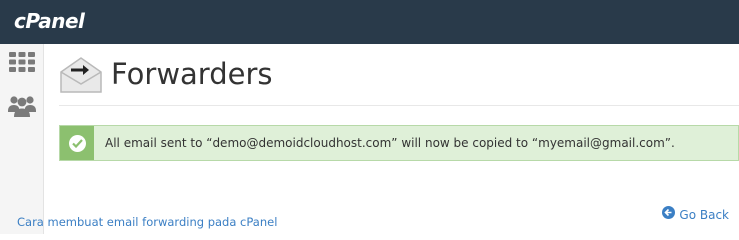  I want to click on go-back-label: Go Back, so click(704, 215).